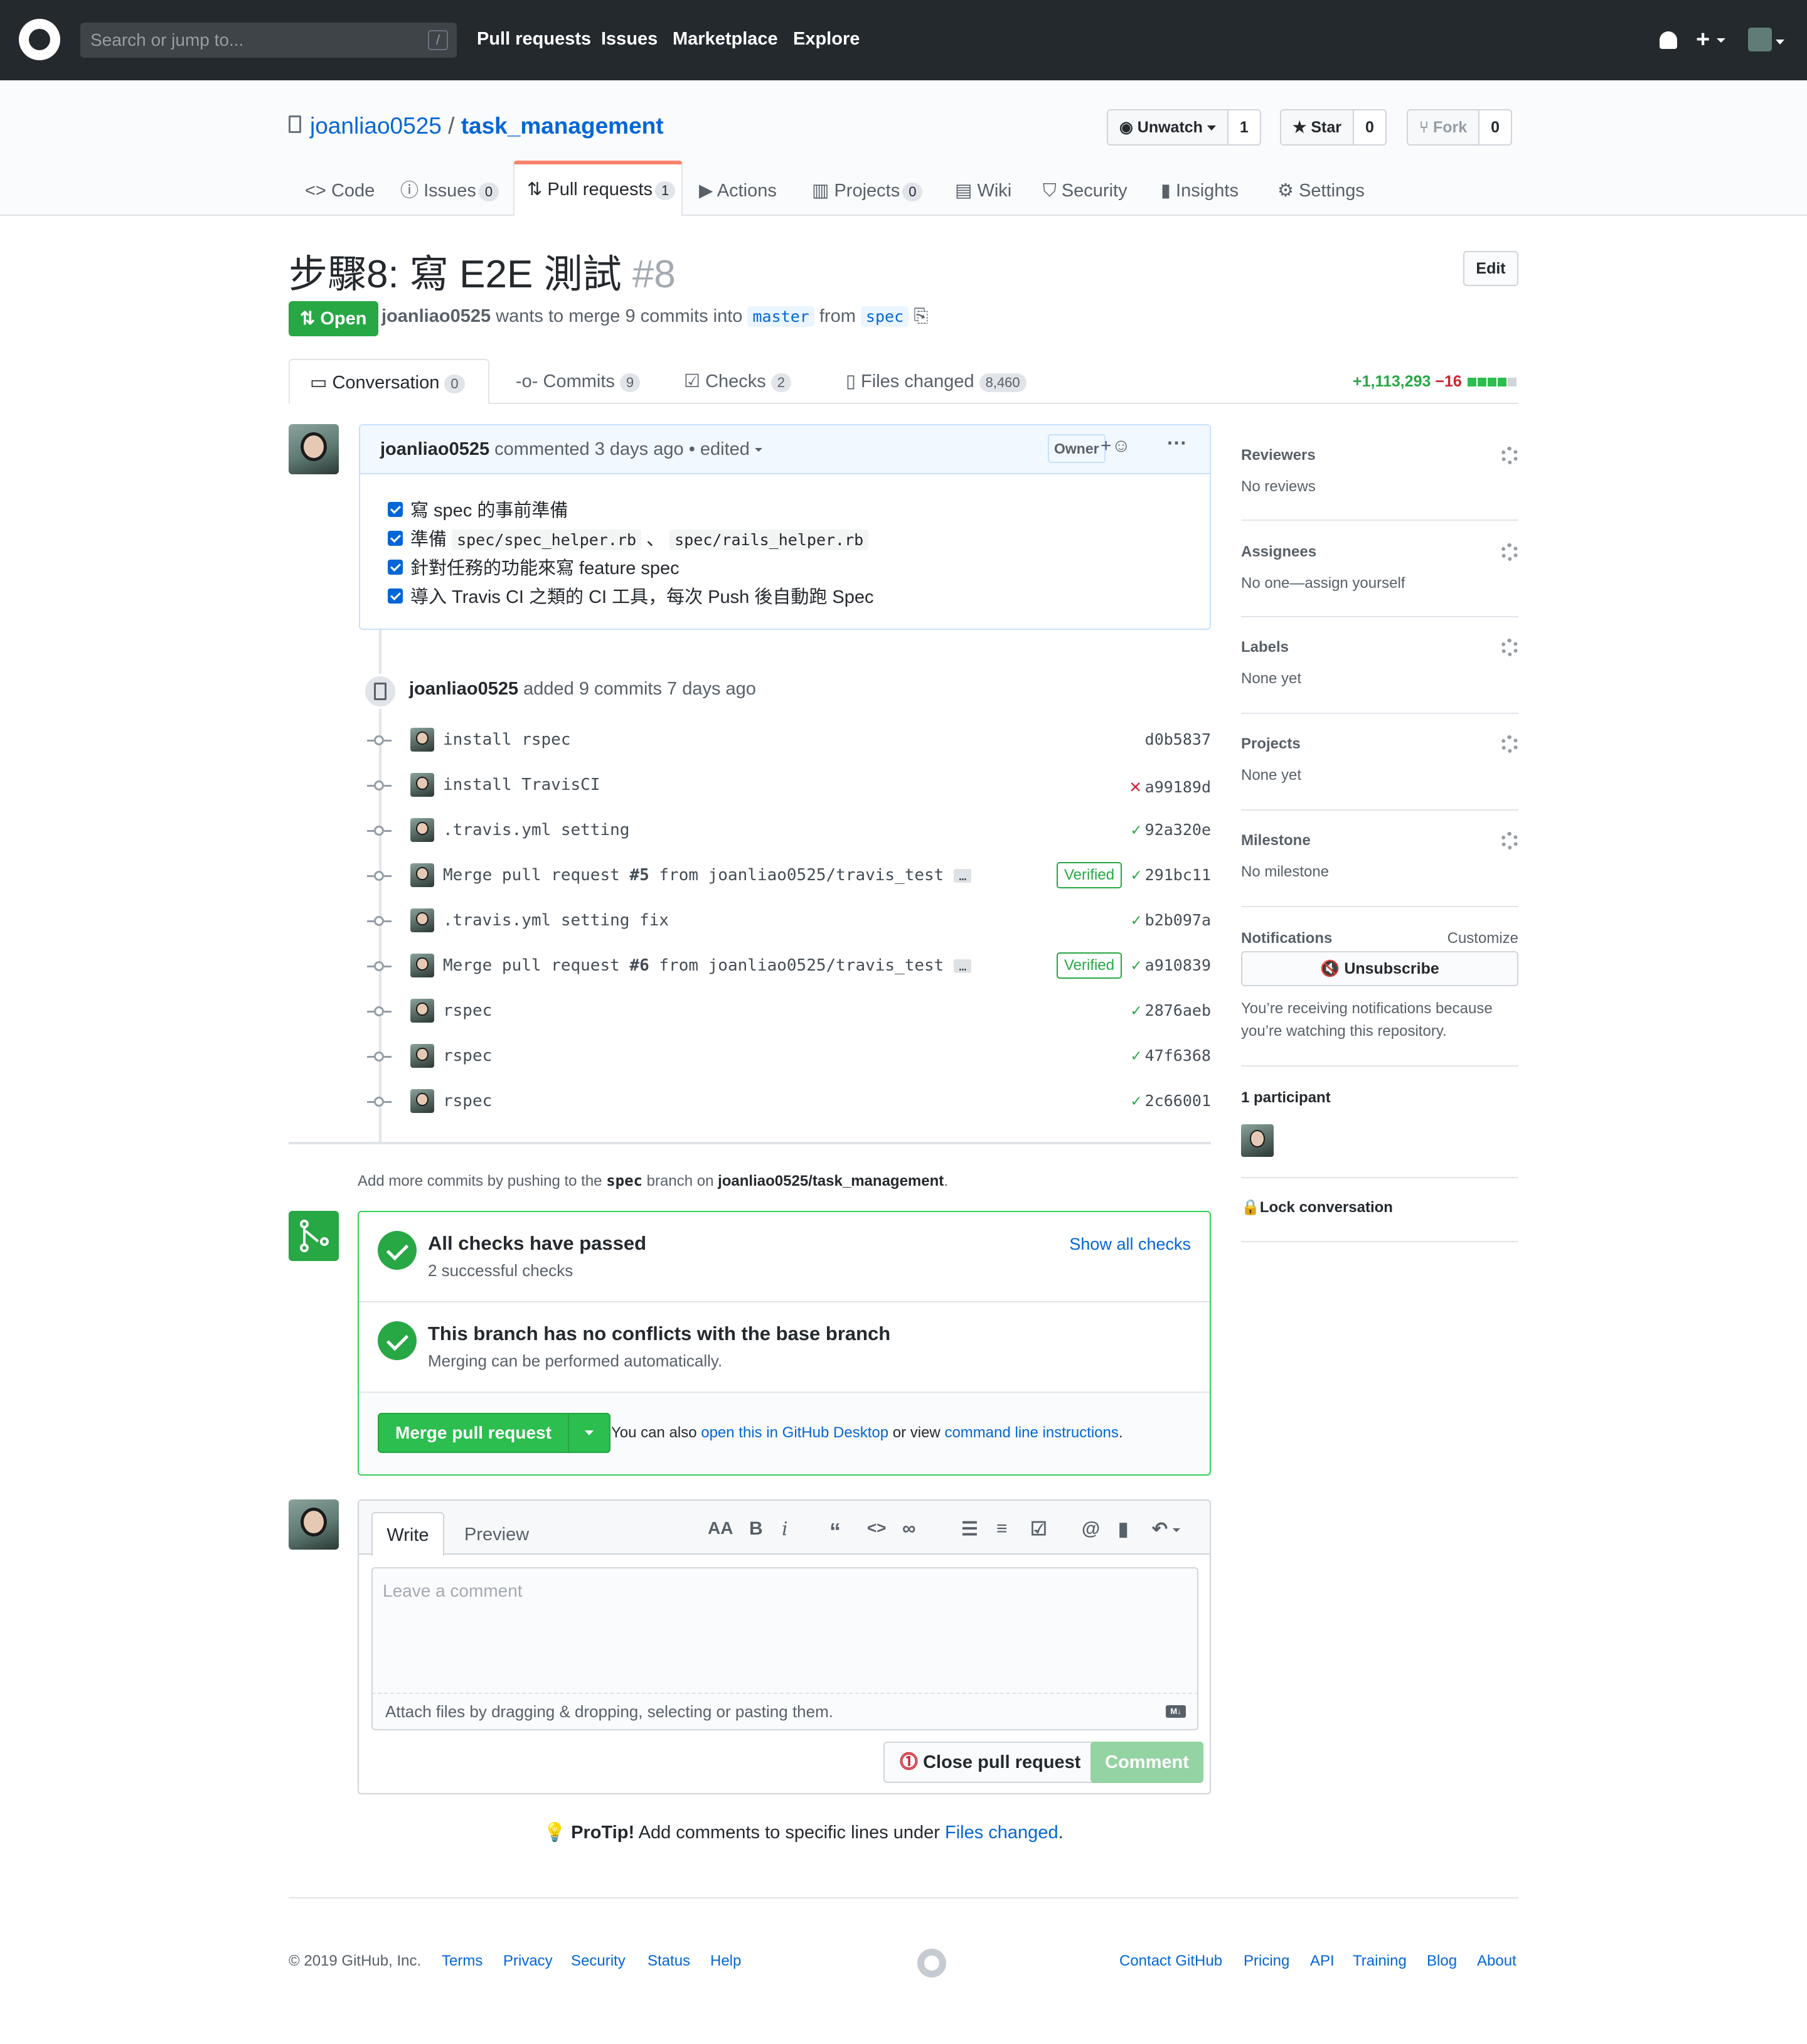 Image resolution: width=1807 pixels, height=2044 pixels. Describe the element at coordinates (780, 316) in the screenshot. I see `base-branch: master` at that location.